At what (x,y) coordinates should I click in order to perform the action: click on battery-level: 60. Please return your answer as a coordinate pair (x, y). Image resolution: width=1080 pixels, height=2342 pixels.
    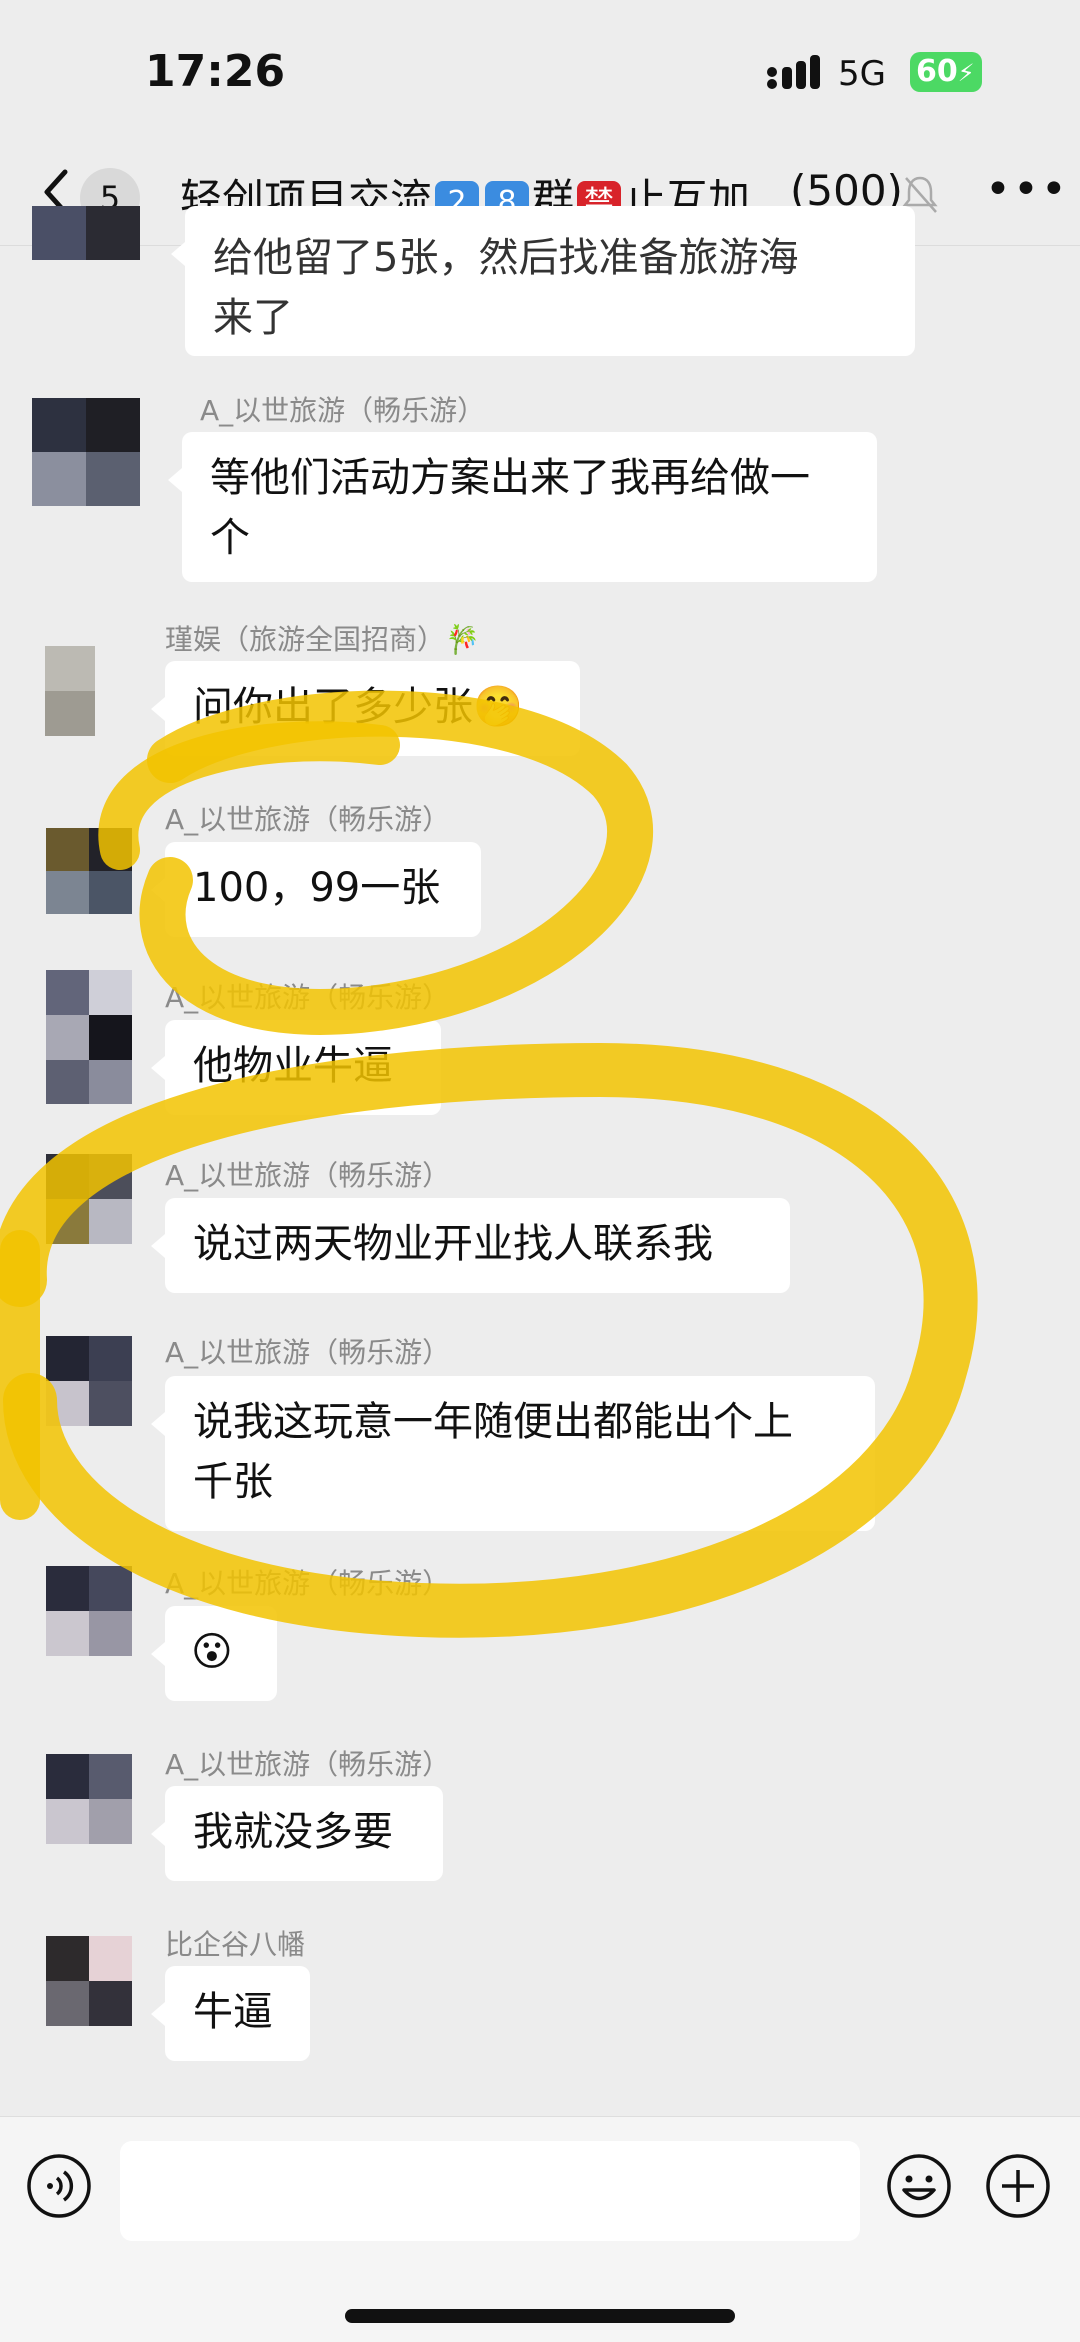
    Looking at the image, I should click on (937, 71).